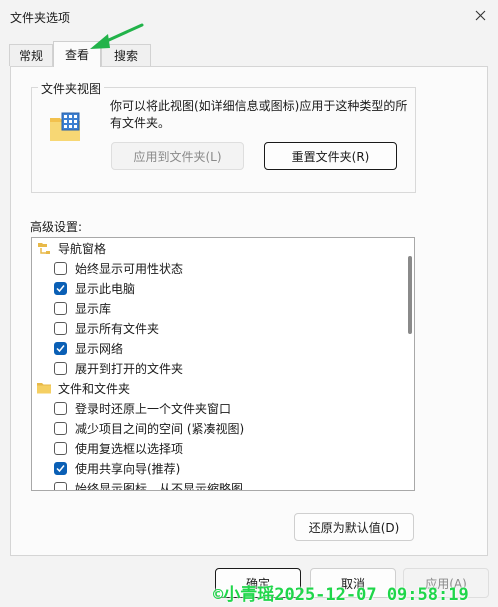 Image resolution: width=498 pixels, height=607 pixels. What do you see at coordinates (160, 428) in the screenshot?
I see `option-label: 减少项目之间的空间 (紧凑视图)` at bounding box center [160, 428].